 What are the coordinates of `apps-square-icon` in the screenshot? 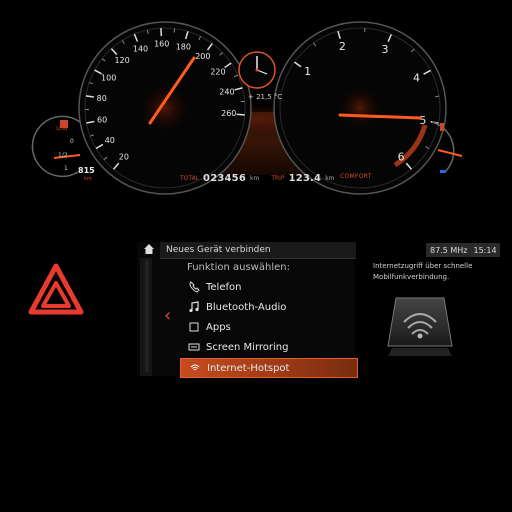 It's located at (194, 327).